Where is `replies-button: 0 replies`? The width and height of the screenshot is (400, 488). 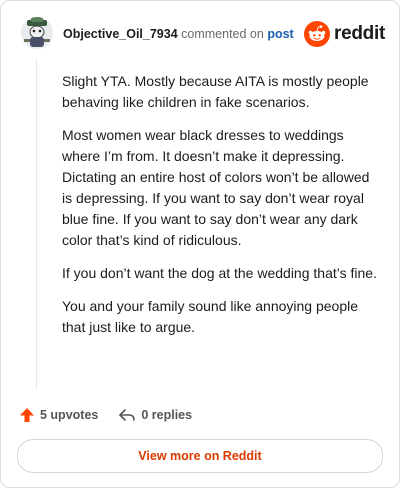 replies-button: 0 replies is located at coordinates (155, 415).